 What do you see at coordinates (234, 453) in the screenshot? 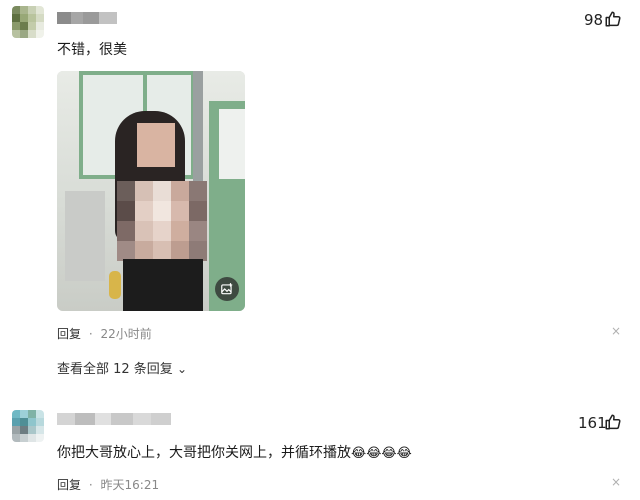
I see `comment-text: 你把大哥放心上，大哥把你关网上，并循环播放😂😂😂😂` at bounding box center [234, 453].